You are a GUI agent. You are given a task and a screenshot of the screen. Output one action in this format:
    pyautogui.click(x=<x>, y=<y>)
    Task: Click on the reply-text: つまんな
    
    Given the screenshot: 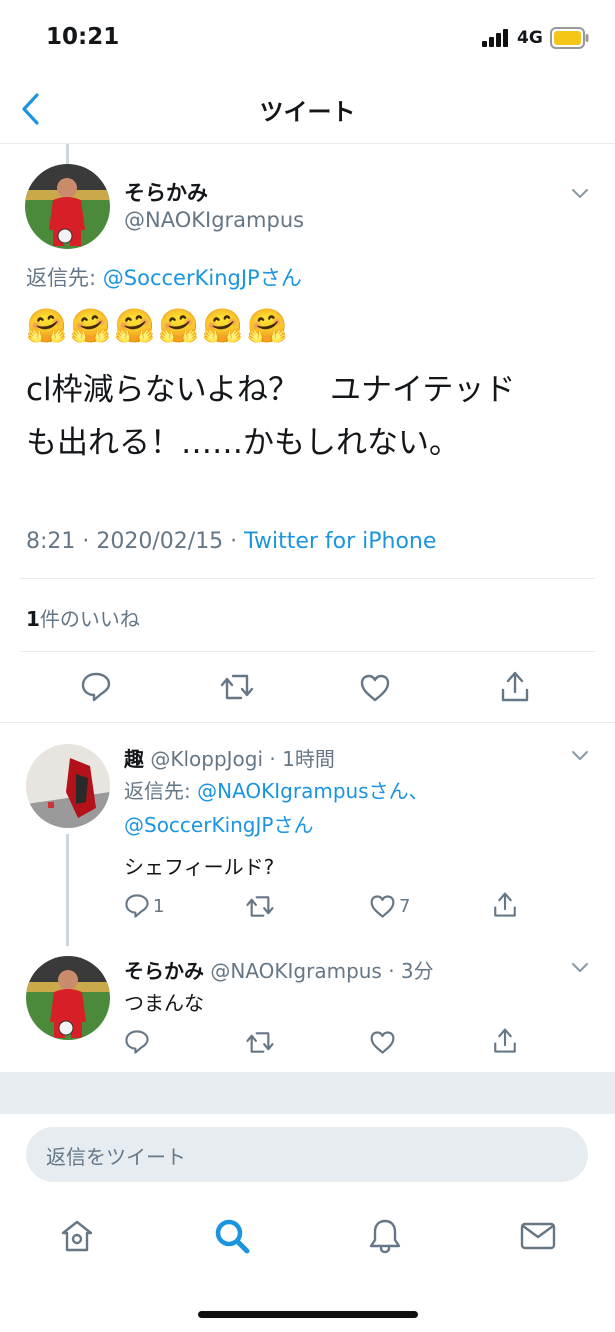 What is the action you would take?
    pyautogui.click(x=164, y=1003)
    